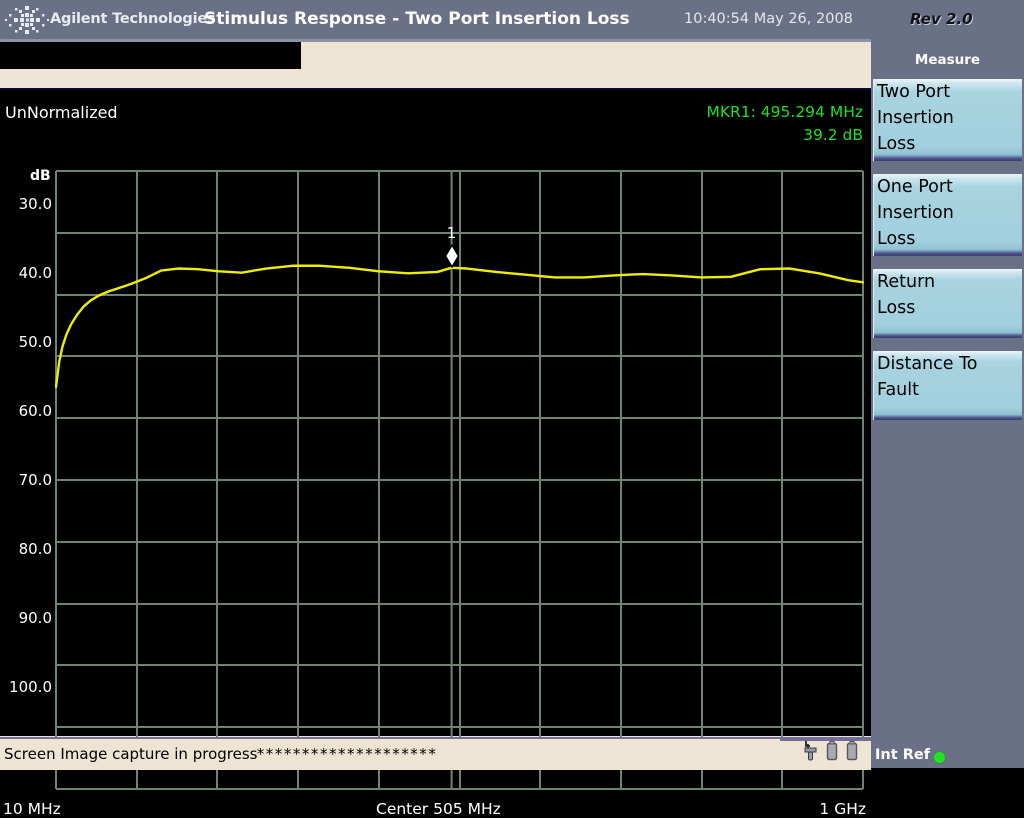  I want to click on status-icon-group, so click(831, 751).